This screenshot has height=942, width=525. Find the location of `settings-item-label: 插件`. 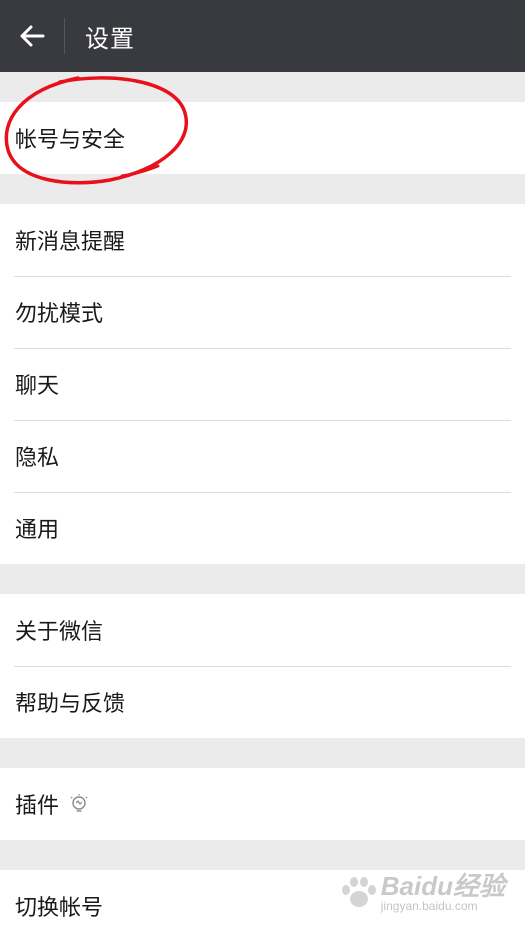

settings-item-label: 插件 is located at coordinates (37, 806).